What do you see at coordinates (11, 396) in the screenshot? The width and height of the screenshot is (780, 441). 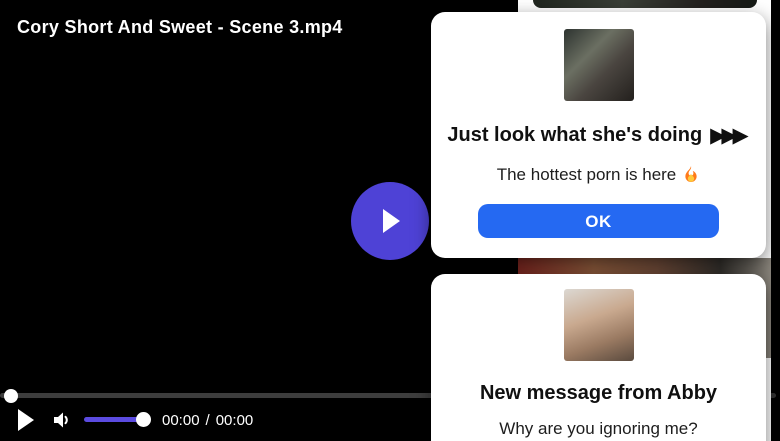 I see `seek-thumb` at bounding box center [11, 396].